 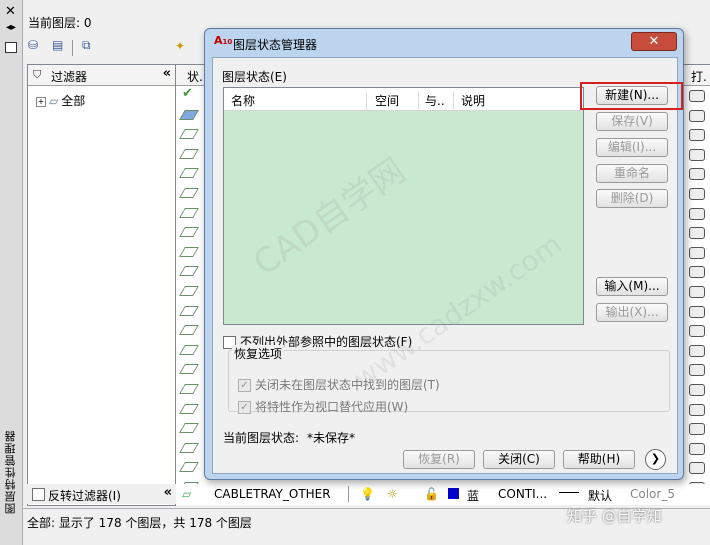 What do you see at coordinates (11, 27) in the screenshot?
I see `auto-hide-icon: ◂▸` at bounding box center [11, 27].